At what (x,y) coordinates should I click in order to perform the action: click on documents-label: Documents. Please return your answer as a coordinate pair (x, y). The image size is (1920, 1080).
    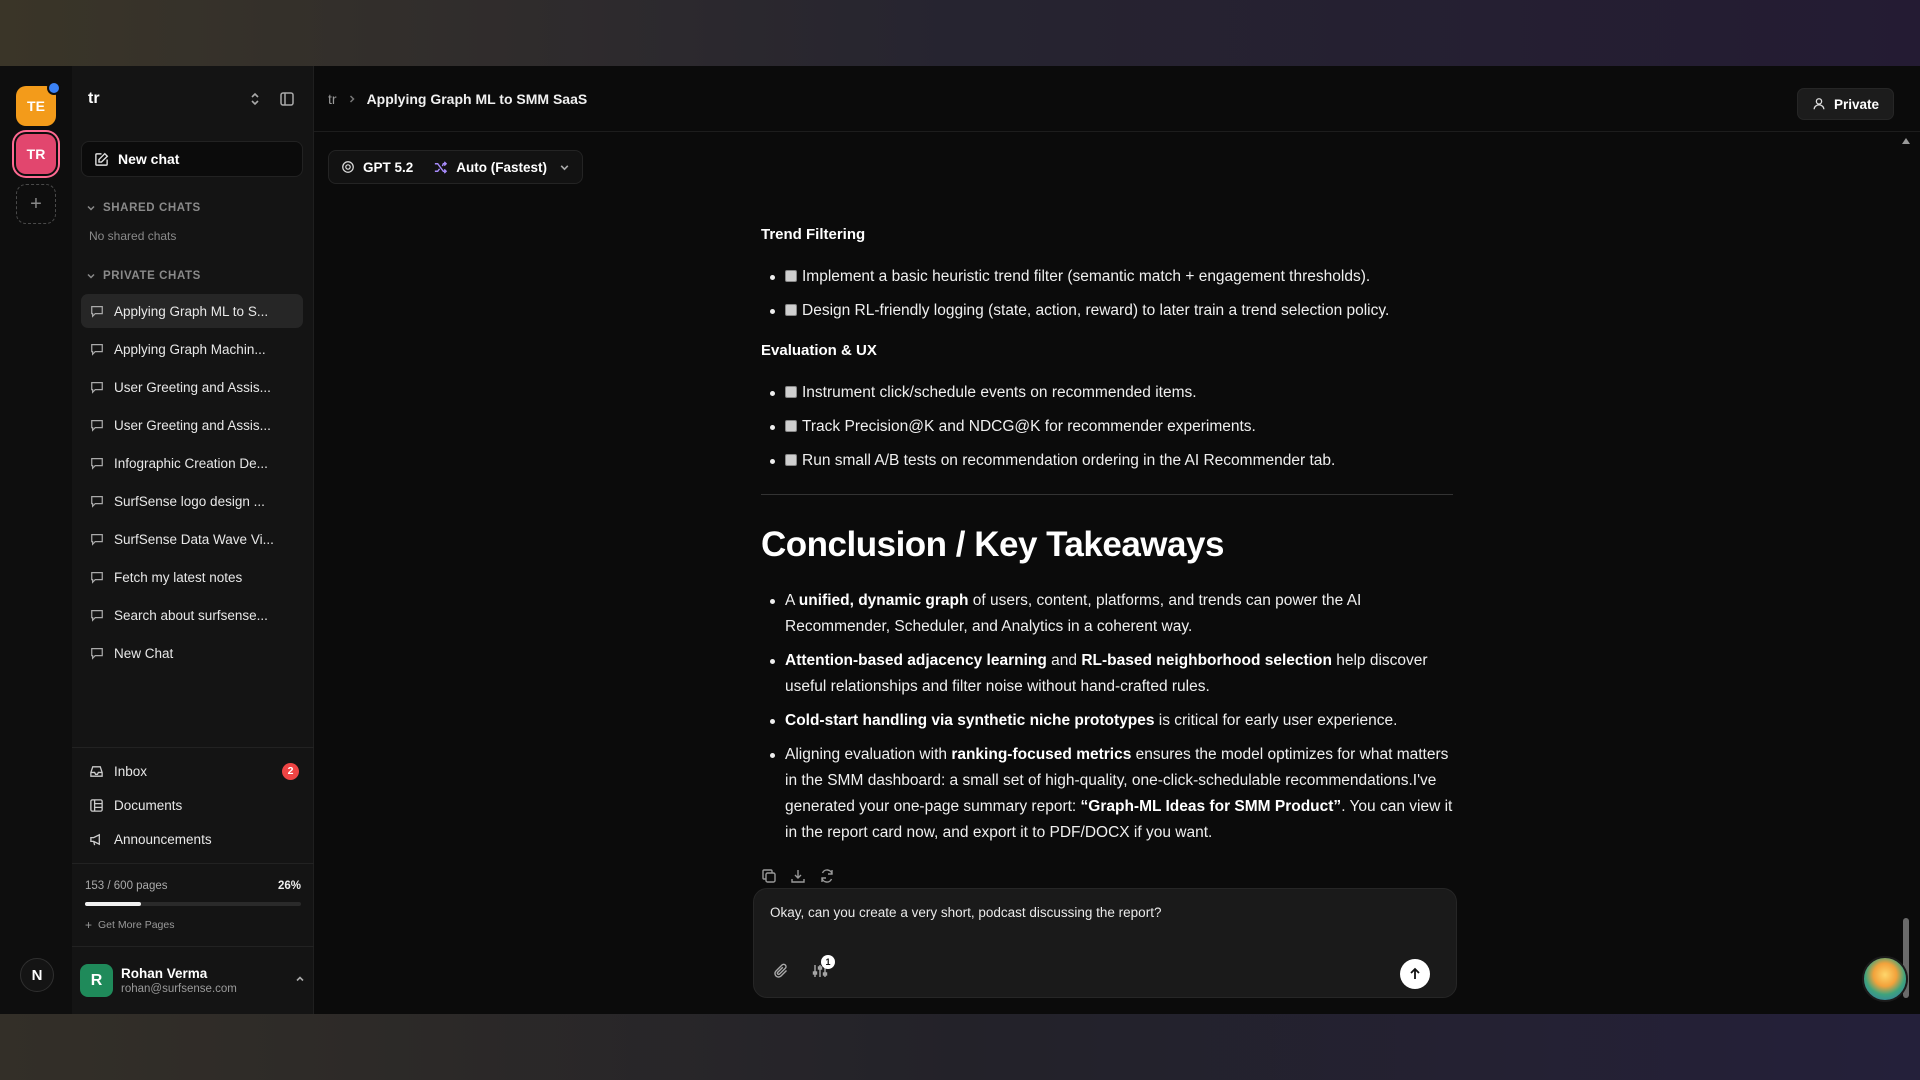
    Looking at the image, I should click on (148, 805).